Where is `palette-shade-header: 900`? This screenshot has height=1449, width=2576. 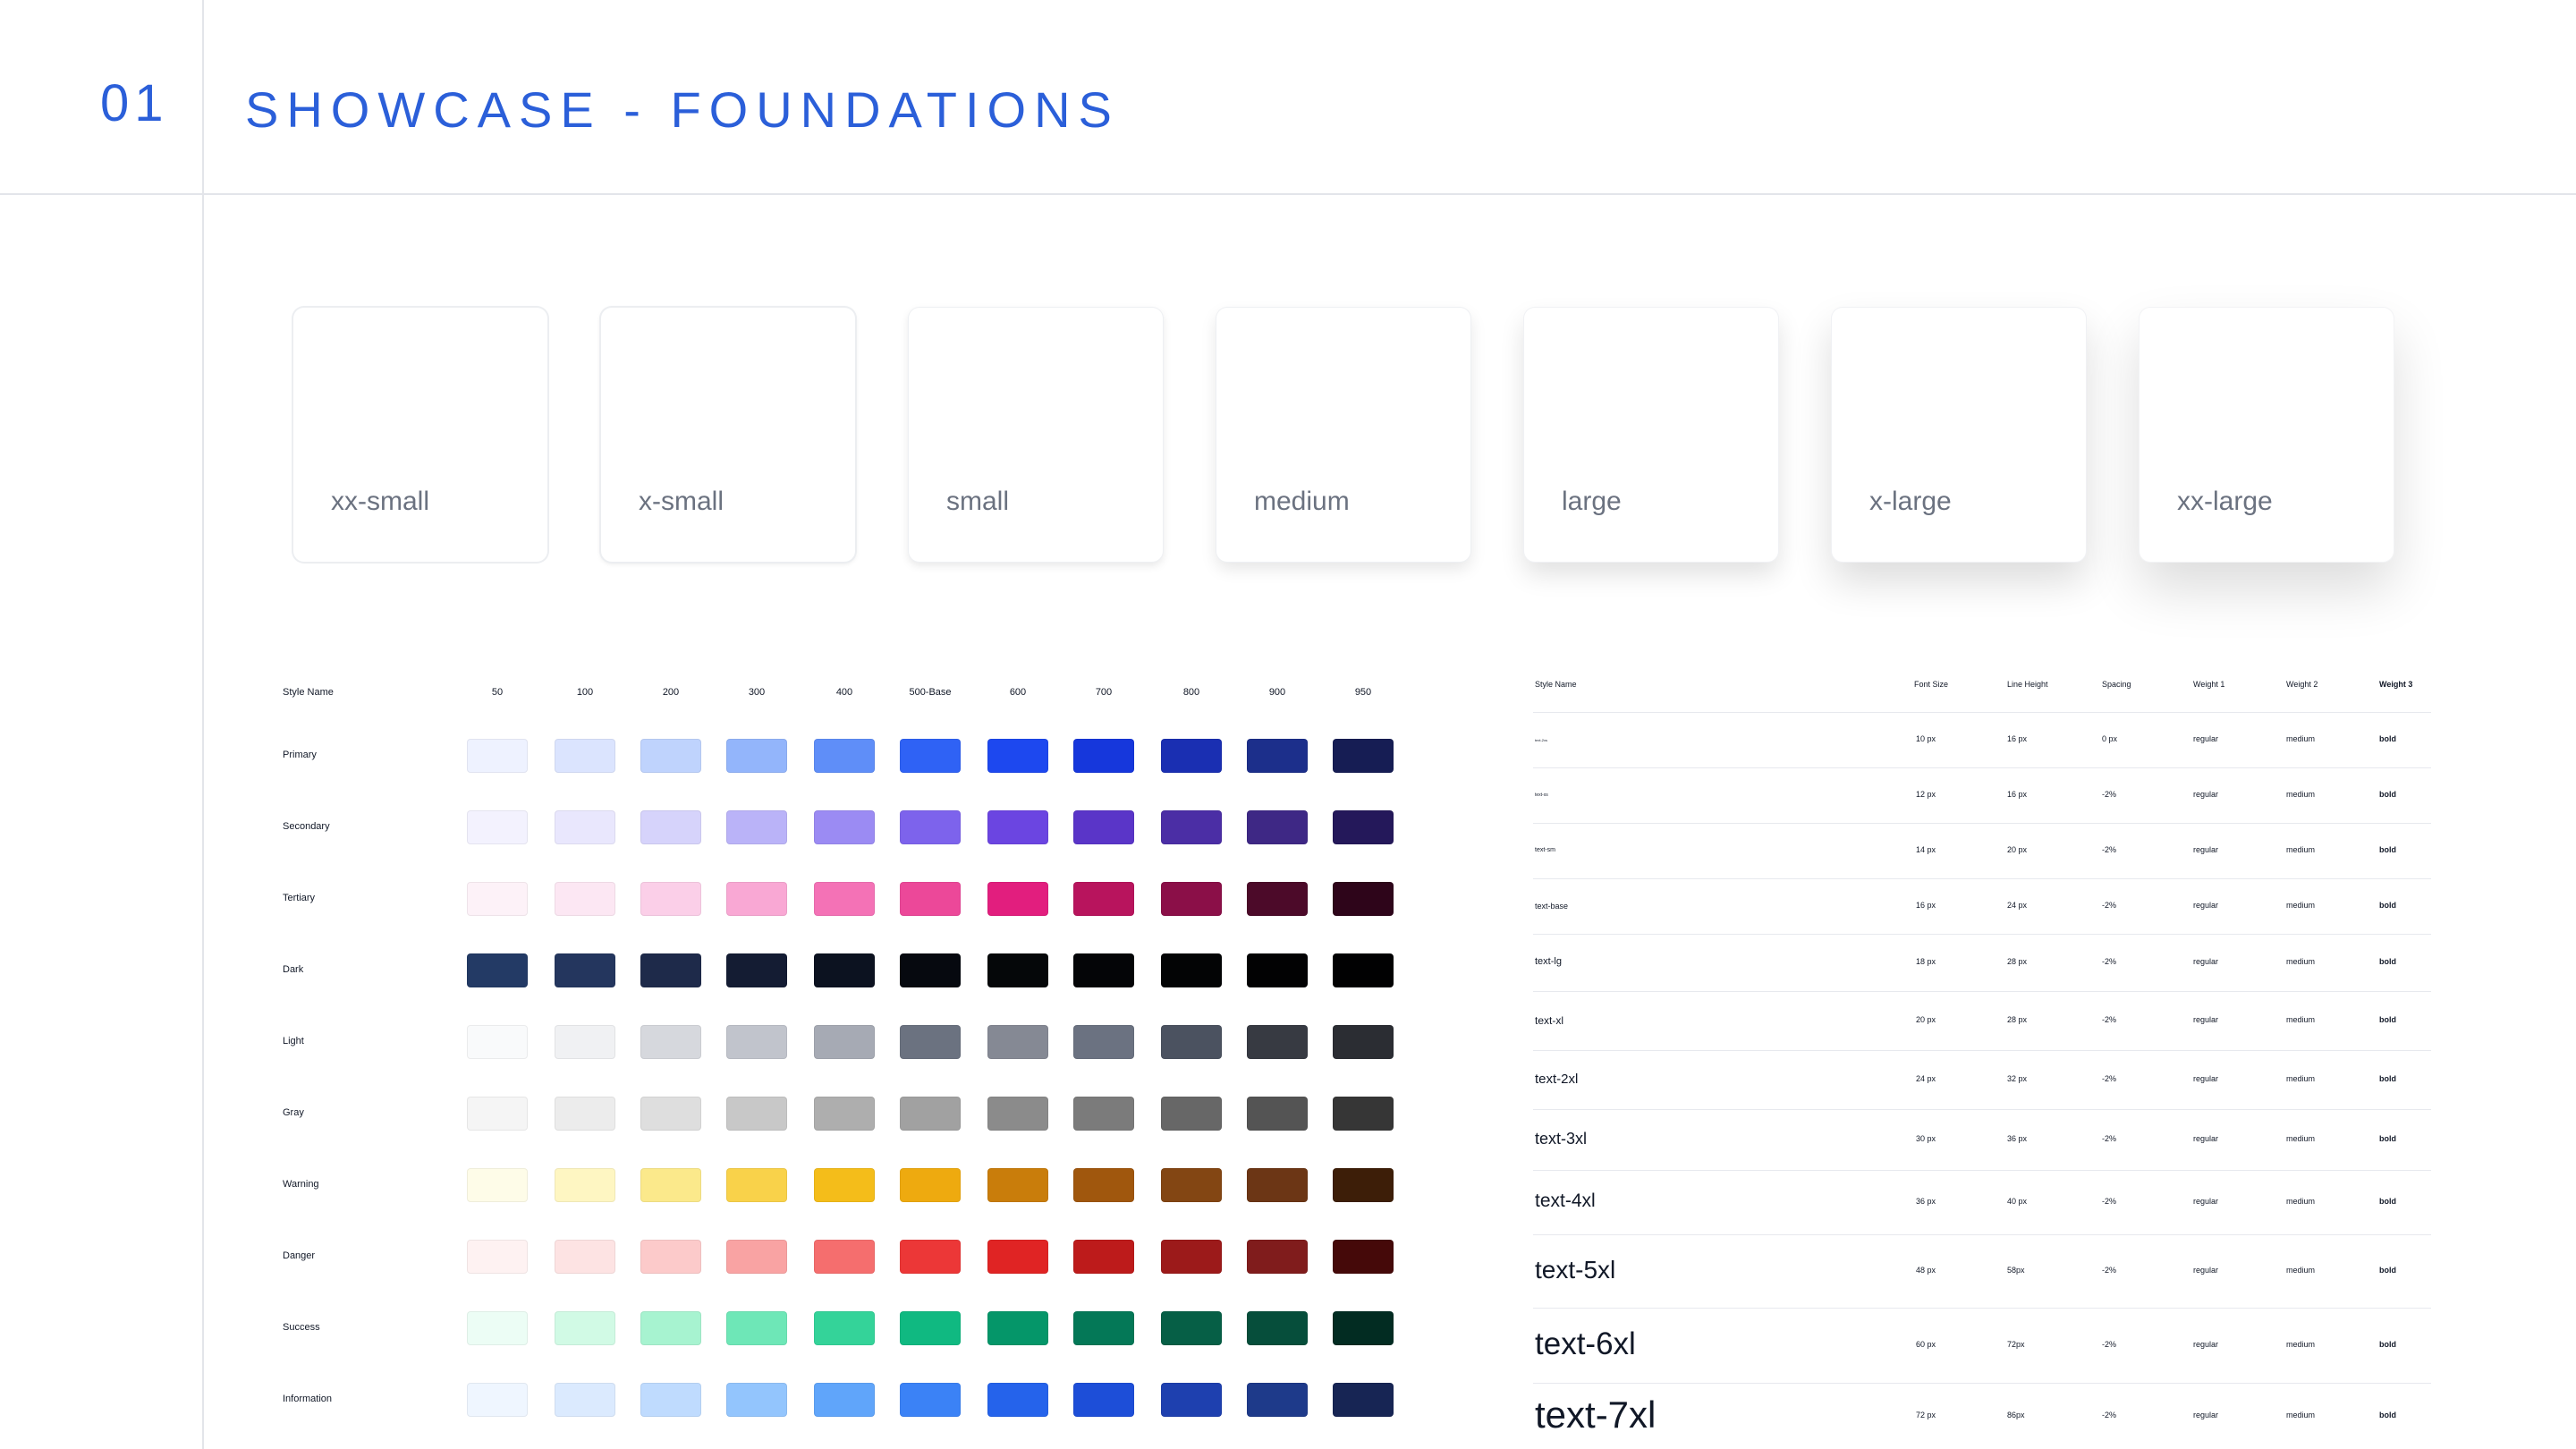 palette-shade-header: 900 is located at coordinates (1277, 692).